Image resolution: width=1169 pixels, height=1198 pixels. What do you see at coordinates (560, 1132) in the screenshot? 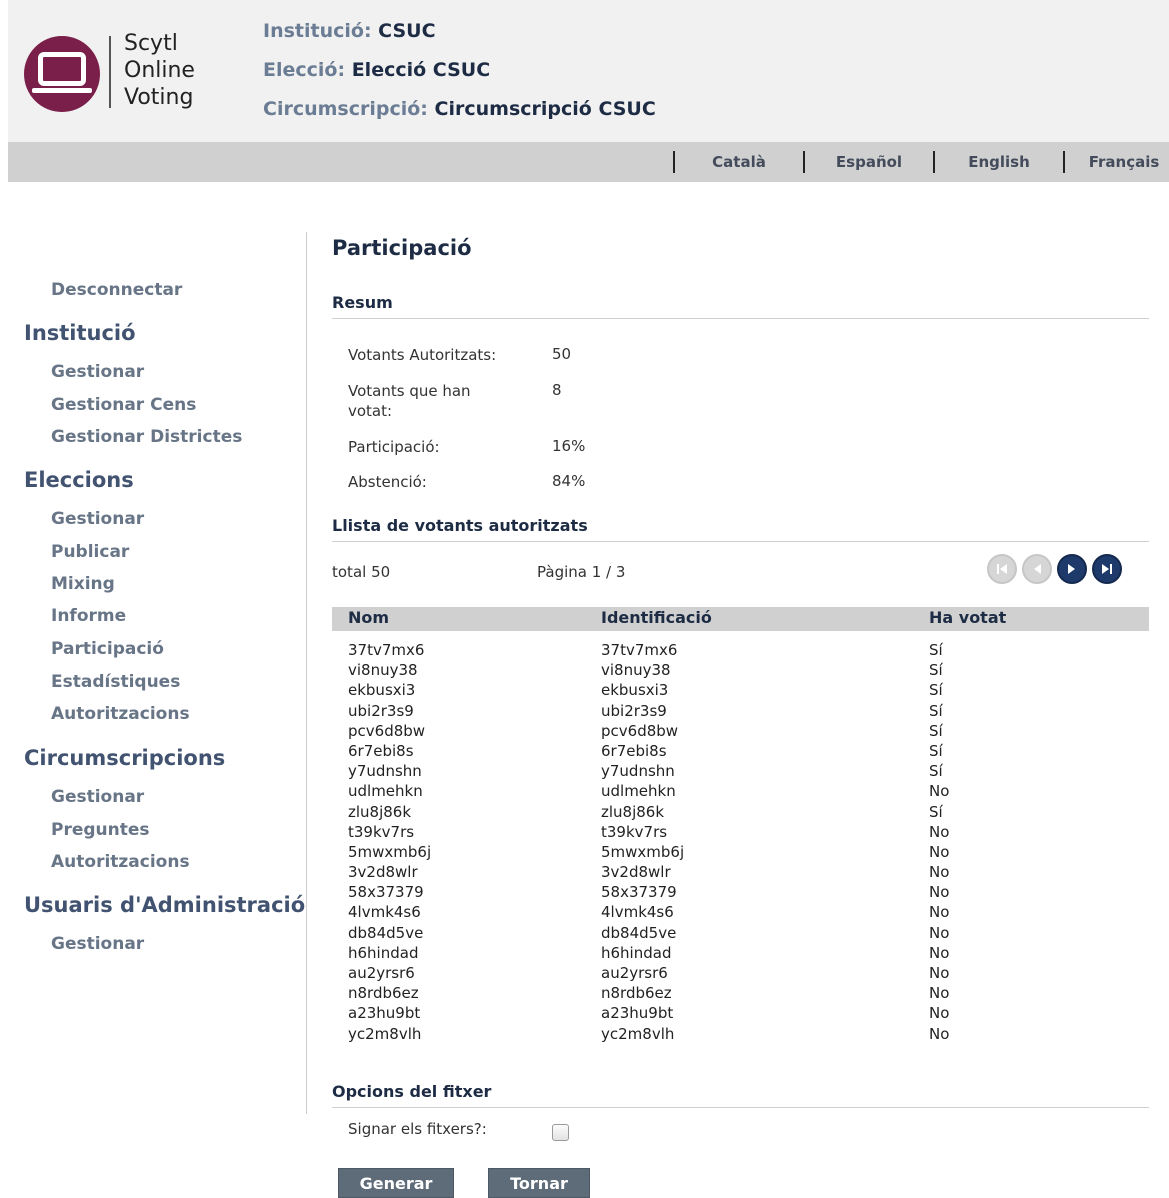
I see `sign-files-checkbox` at bounding box center [560, 1132].